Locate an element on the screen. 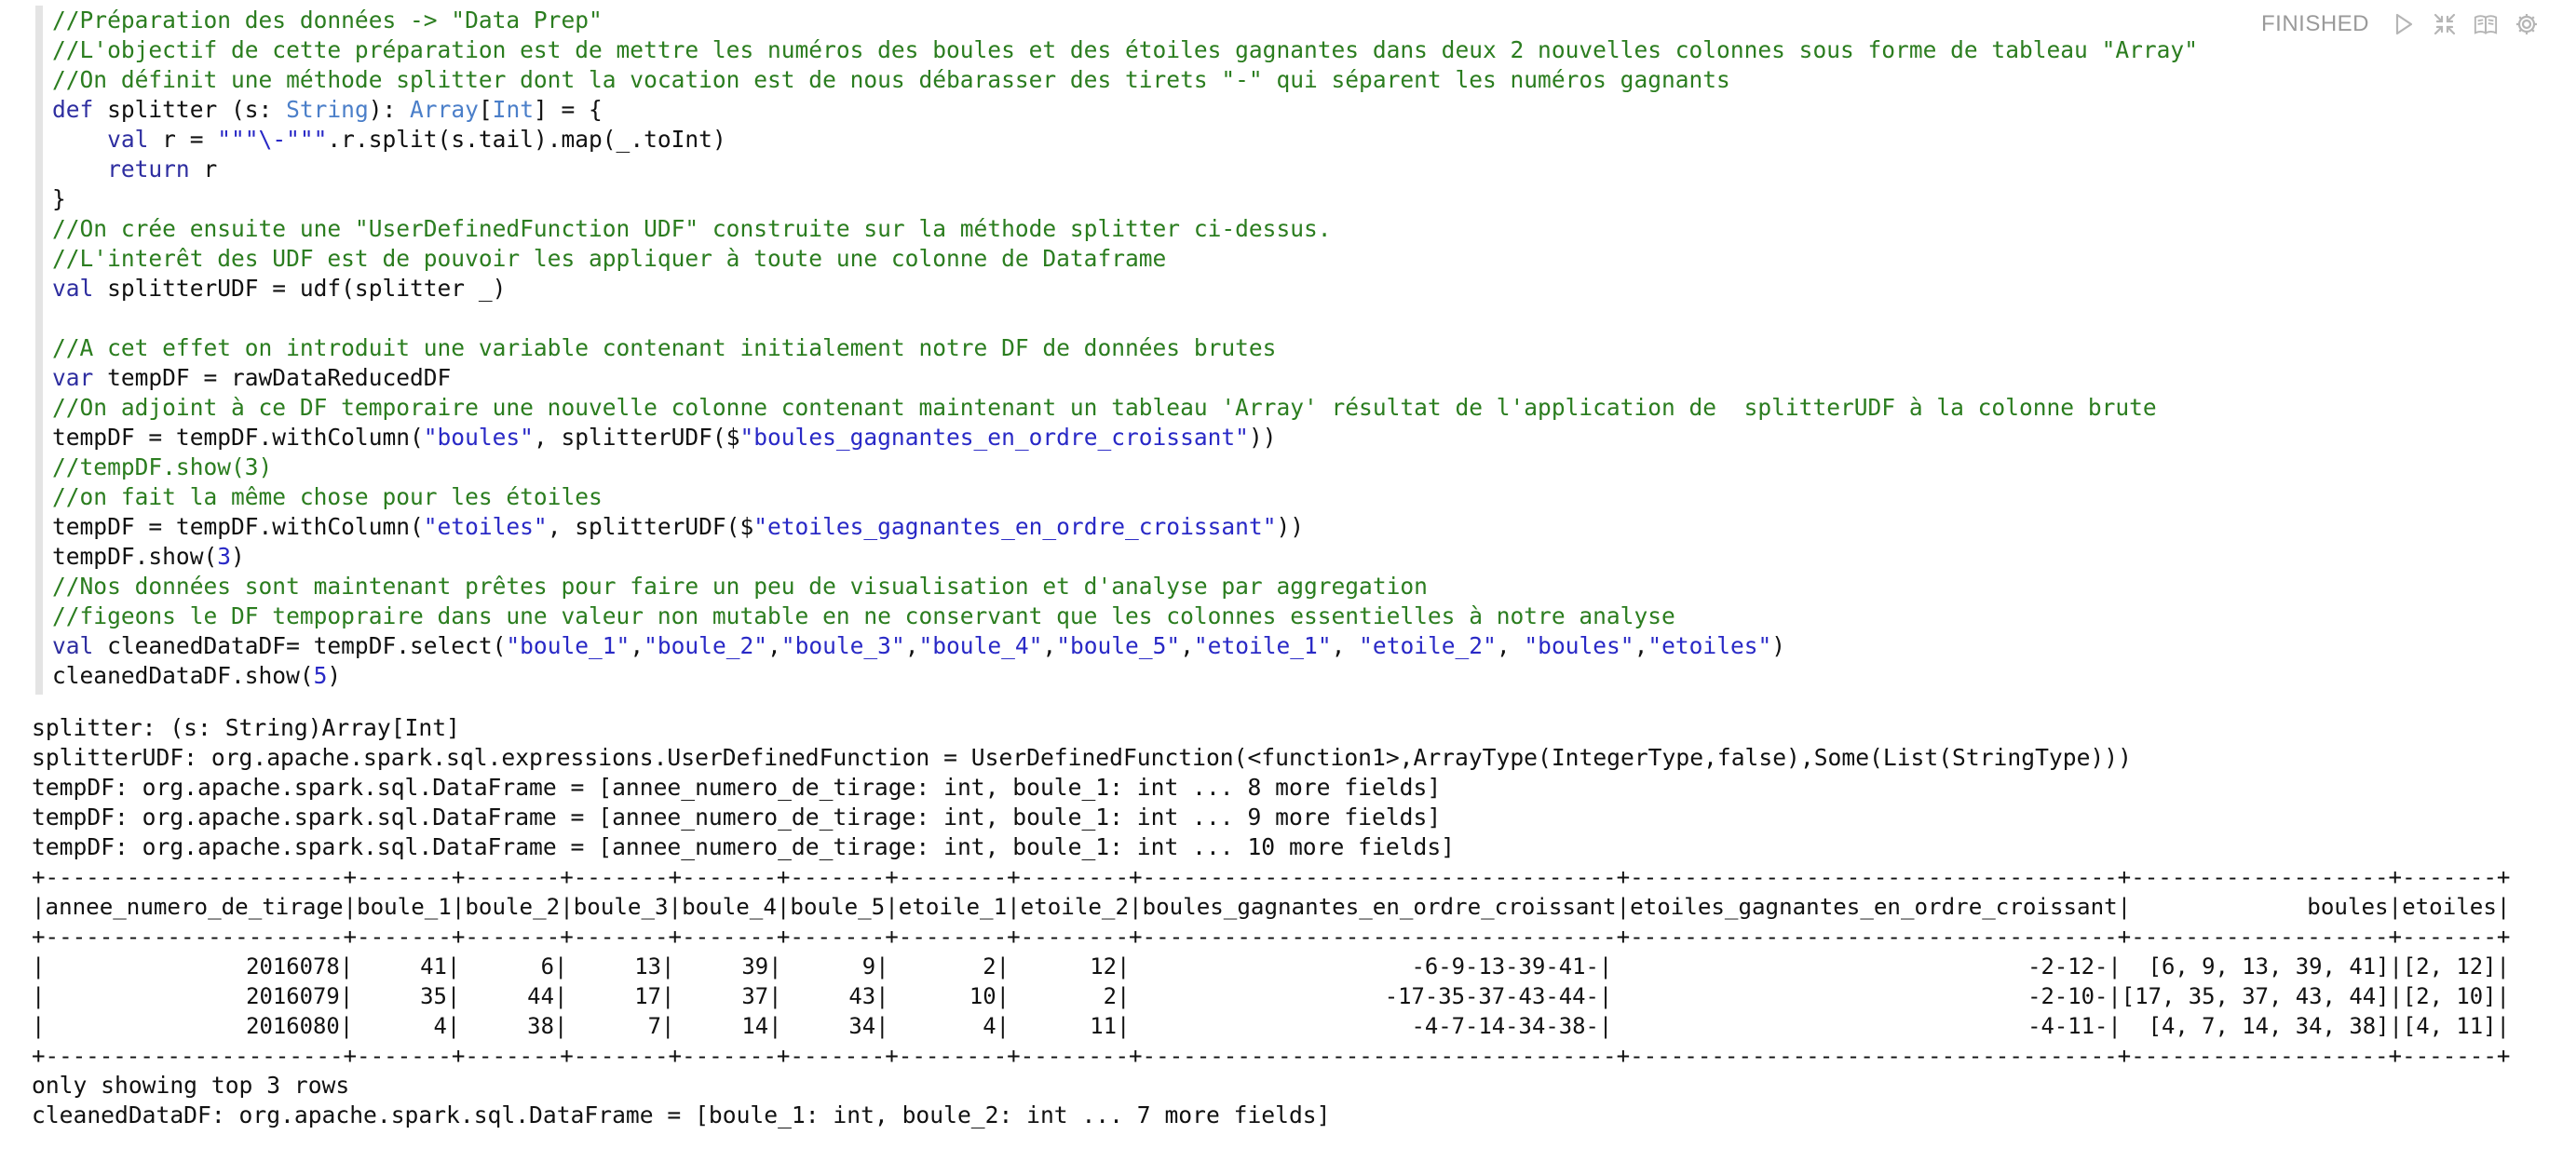 This screenshot has height=1162, width=2576. code-token: "boule_2" is located at coordinates (706, 645).